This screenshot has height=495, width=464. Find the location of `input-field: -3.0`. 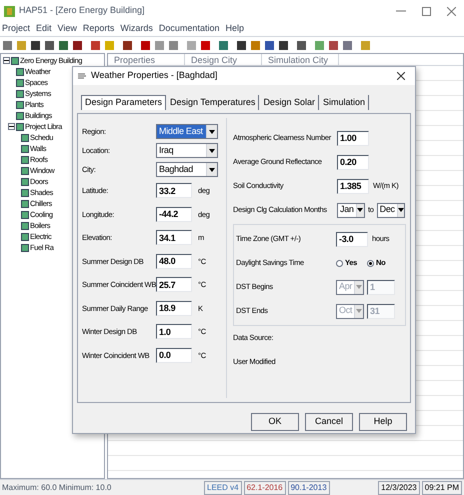

input-field: -3.0 is located at coordinates (352, 239).